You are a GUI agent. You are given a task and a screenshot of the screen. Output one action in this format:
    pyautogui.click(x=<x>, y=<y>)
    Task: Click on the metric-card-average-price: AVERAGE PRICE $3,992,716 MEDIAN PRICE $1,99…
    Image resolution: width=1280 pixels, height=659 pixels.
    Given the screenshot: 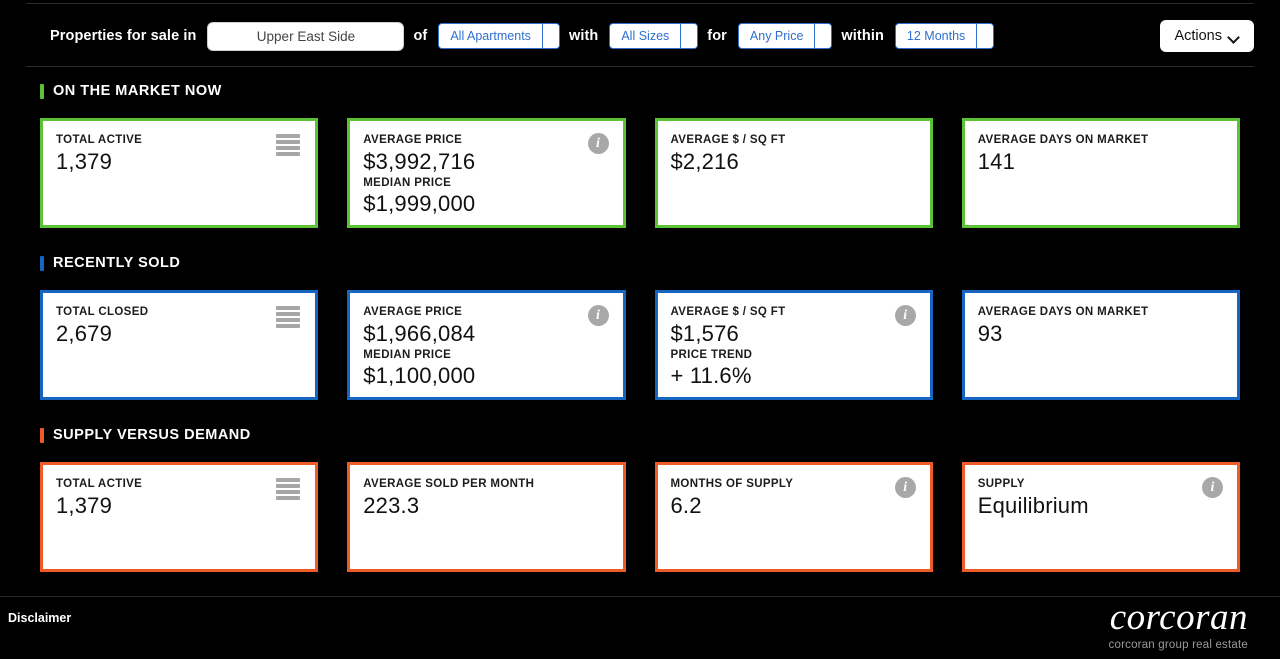 What is the action you would take?
    pyautogui.click(x=486, y=173)
    